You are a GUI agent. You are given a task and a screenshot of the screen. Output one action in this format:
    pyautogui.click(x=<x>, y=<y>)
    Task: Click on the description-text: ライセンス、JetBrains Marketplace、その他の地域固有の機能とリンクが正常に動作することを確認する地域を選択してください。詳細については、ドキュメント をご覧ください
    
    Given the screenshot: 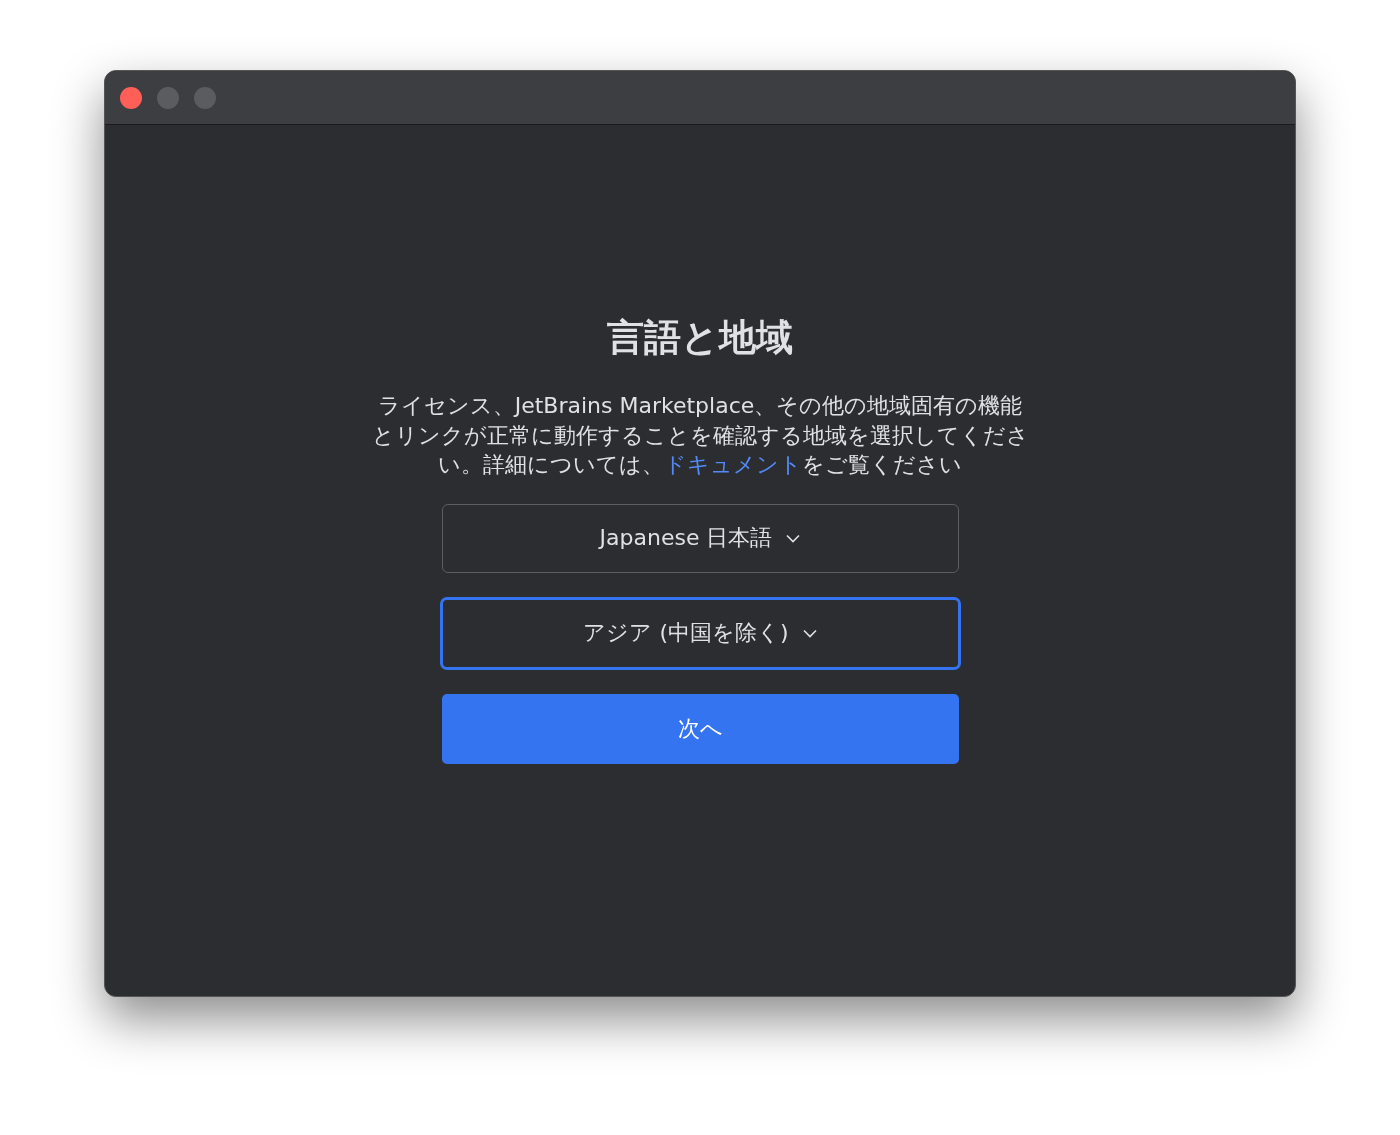 What is the action you would take?
    pyautogui.click(x=700, y=435)
    